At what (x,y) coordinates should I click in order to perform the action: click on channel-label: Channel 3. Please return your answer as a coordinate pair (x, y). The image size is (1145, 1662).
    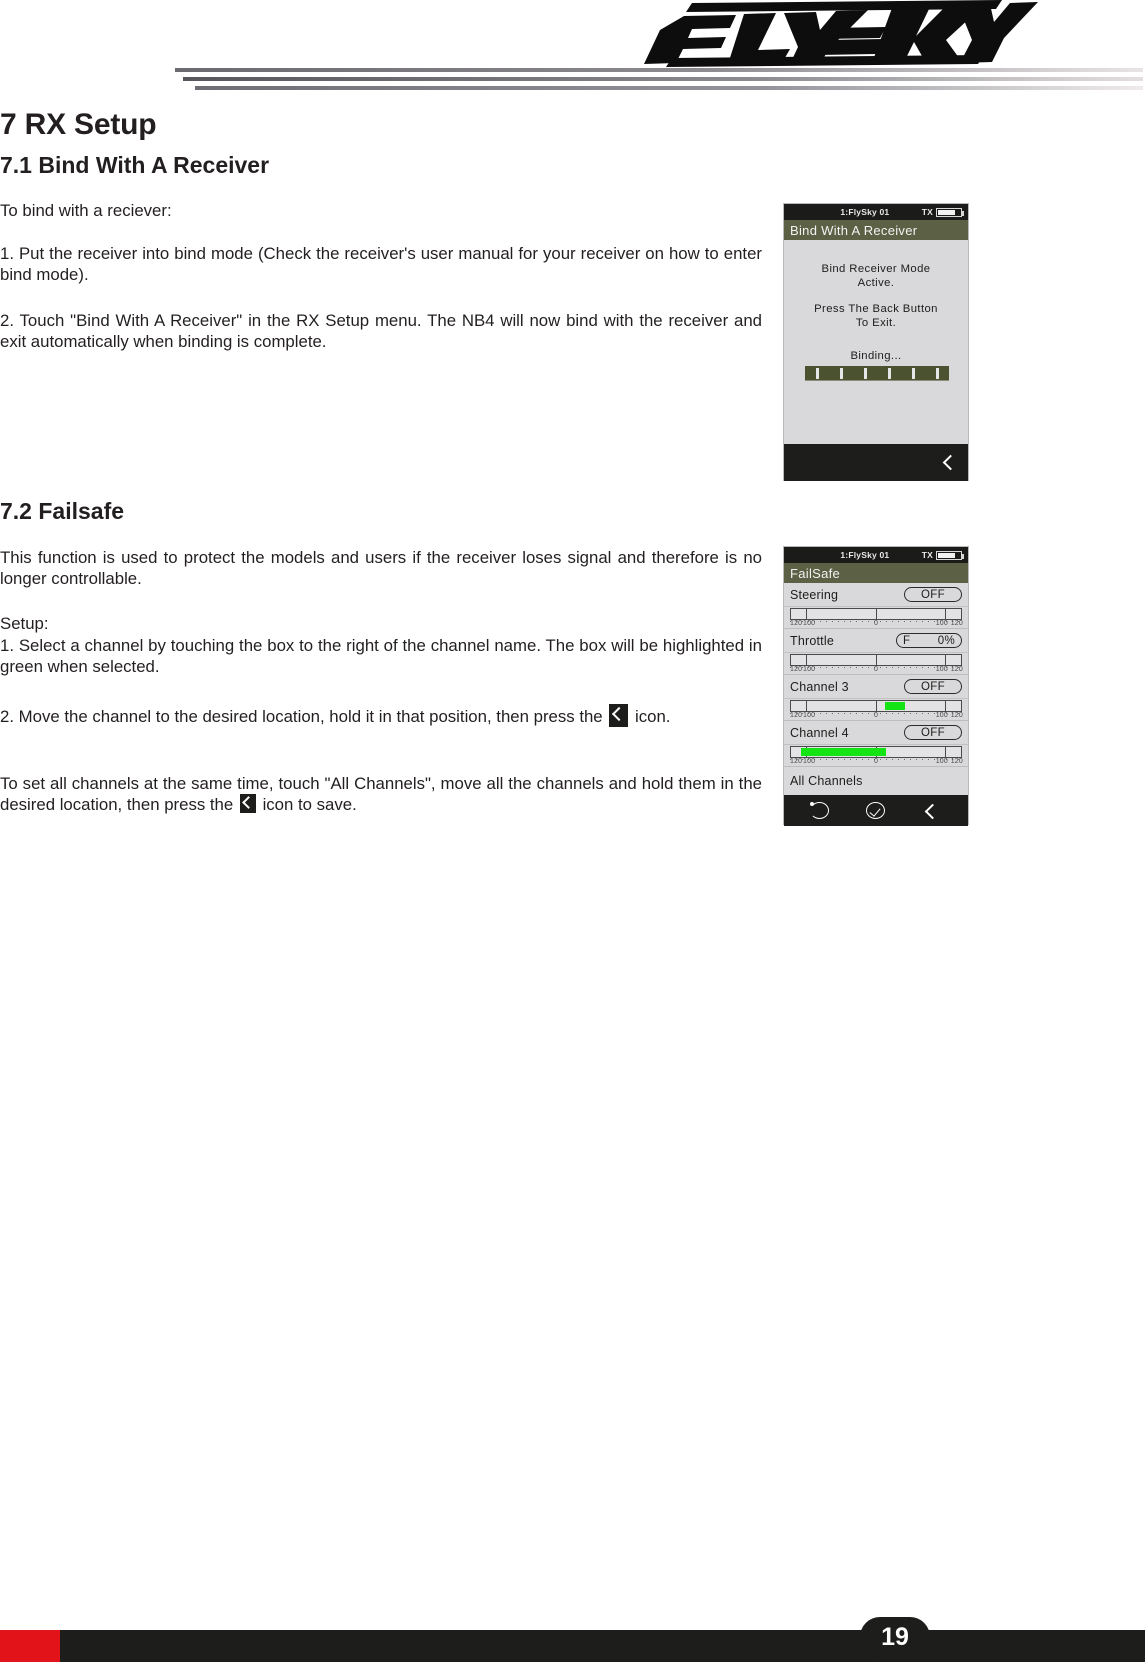
    Looking at the image, I should click on (819, 686).